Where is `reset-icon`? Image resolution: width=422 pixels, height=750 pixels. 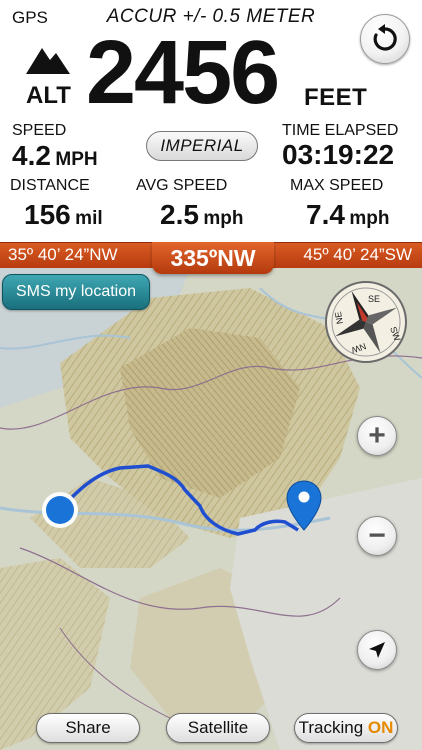
reset-icon is located at coordinates (385, 37).